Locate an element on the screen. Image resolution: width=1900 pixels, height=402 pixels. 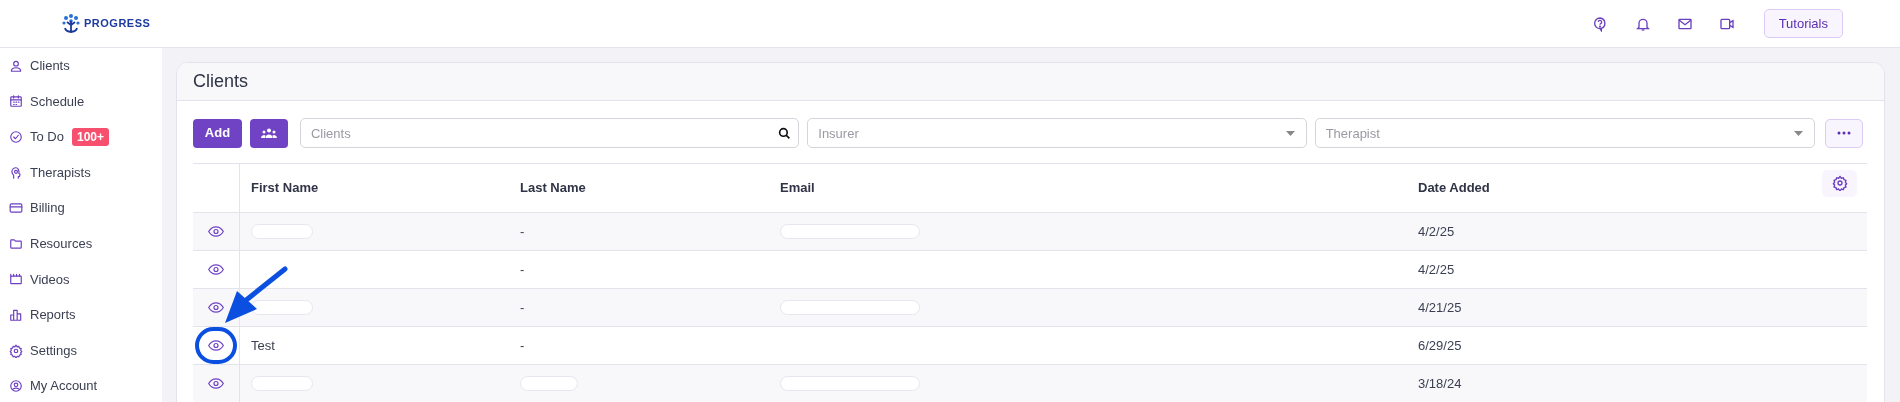
column-header: Date Added is located at coordinates (1454, 188).